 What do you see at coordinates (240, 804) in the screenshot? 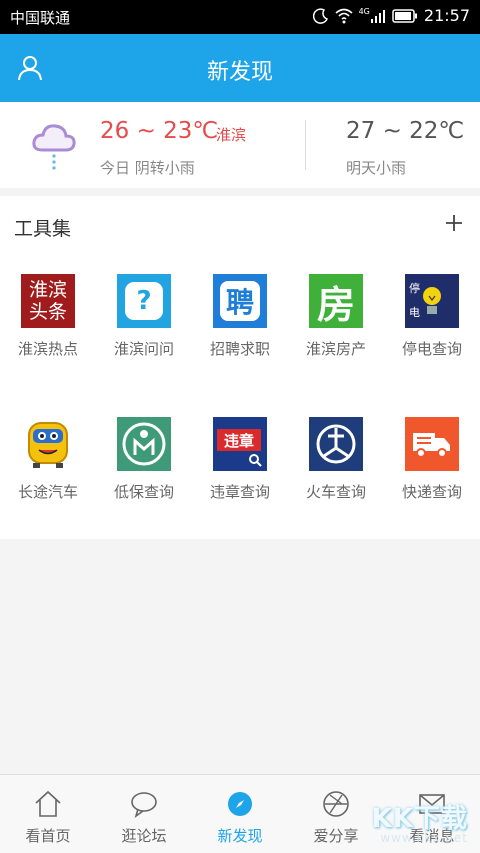
I see `compass-icon` at bounding box center [240, 804].